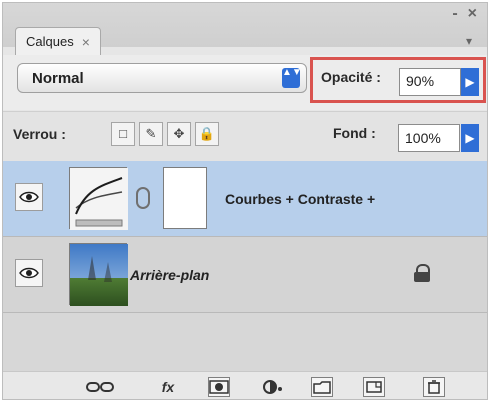 Image resolution: width=491 pixels, height=403 pixels. I want to click on lock-label: Verrou :, so click(39, 134).